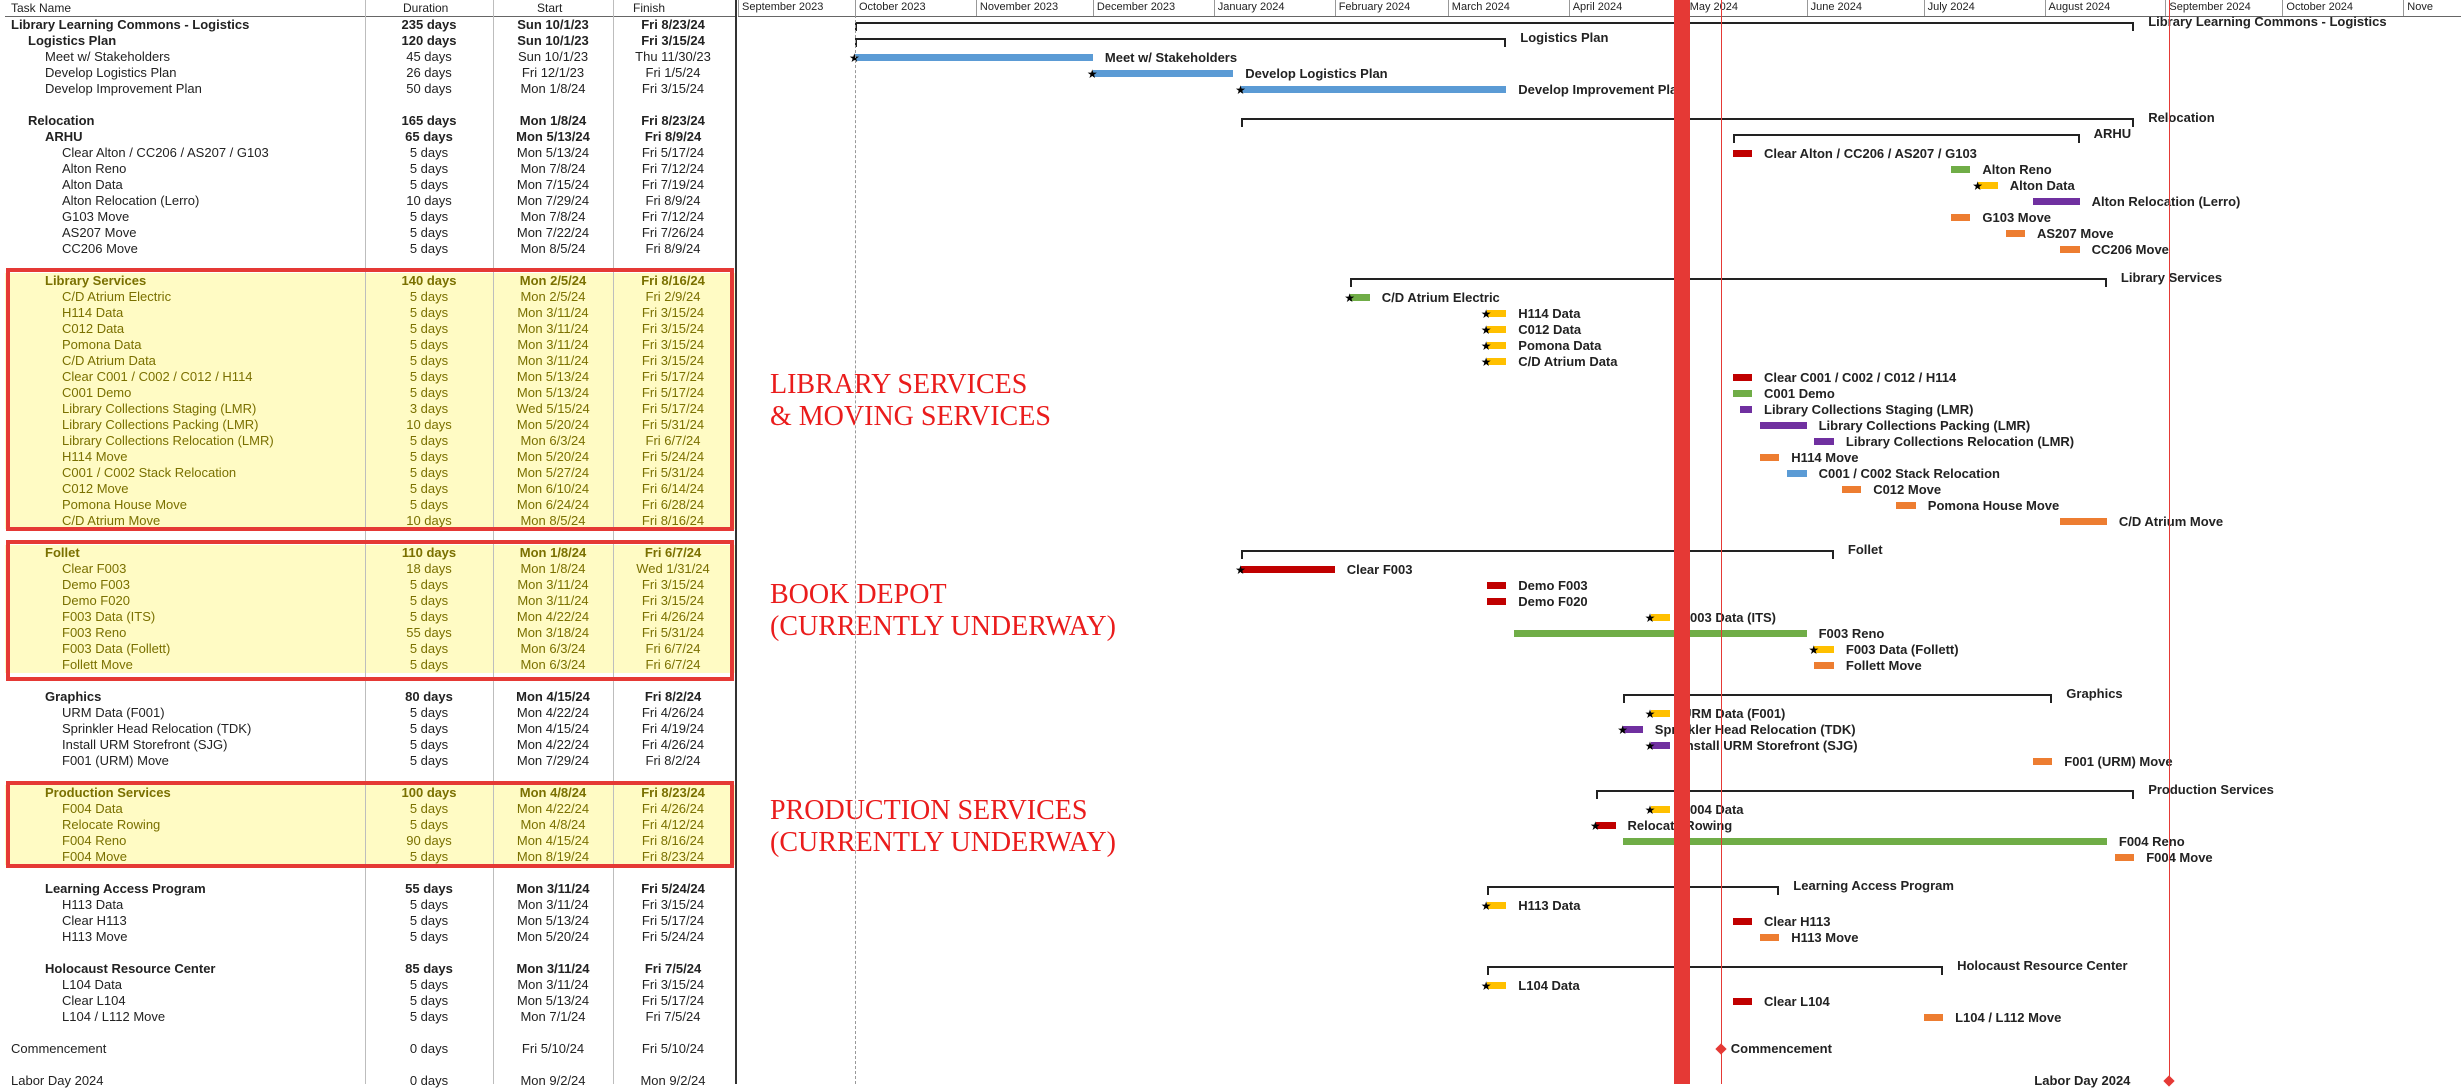 Image resolution: width=2461 pixels, height=1089 pixels. What do you see at coordinates (549, 8) in the screenshot?
I see `col-start-header: Start` at bounding box center [549, 8].